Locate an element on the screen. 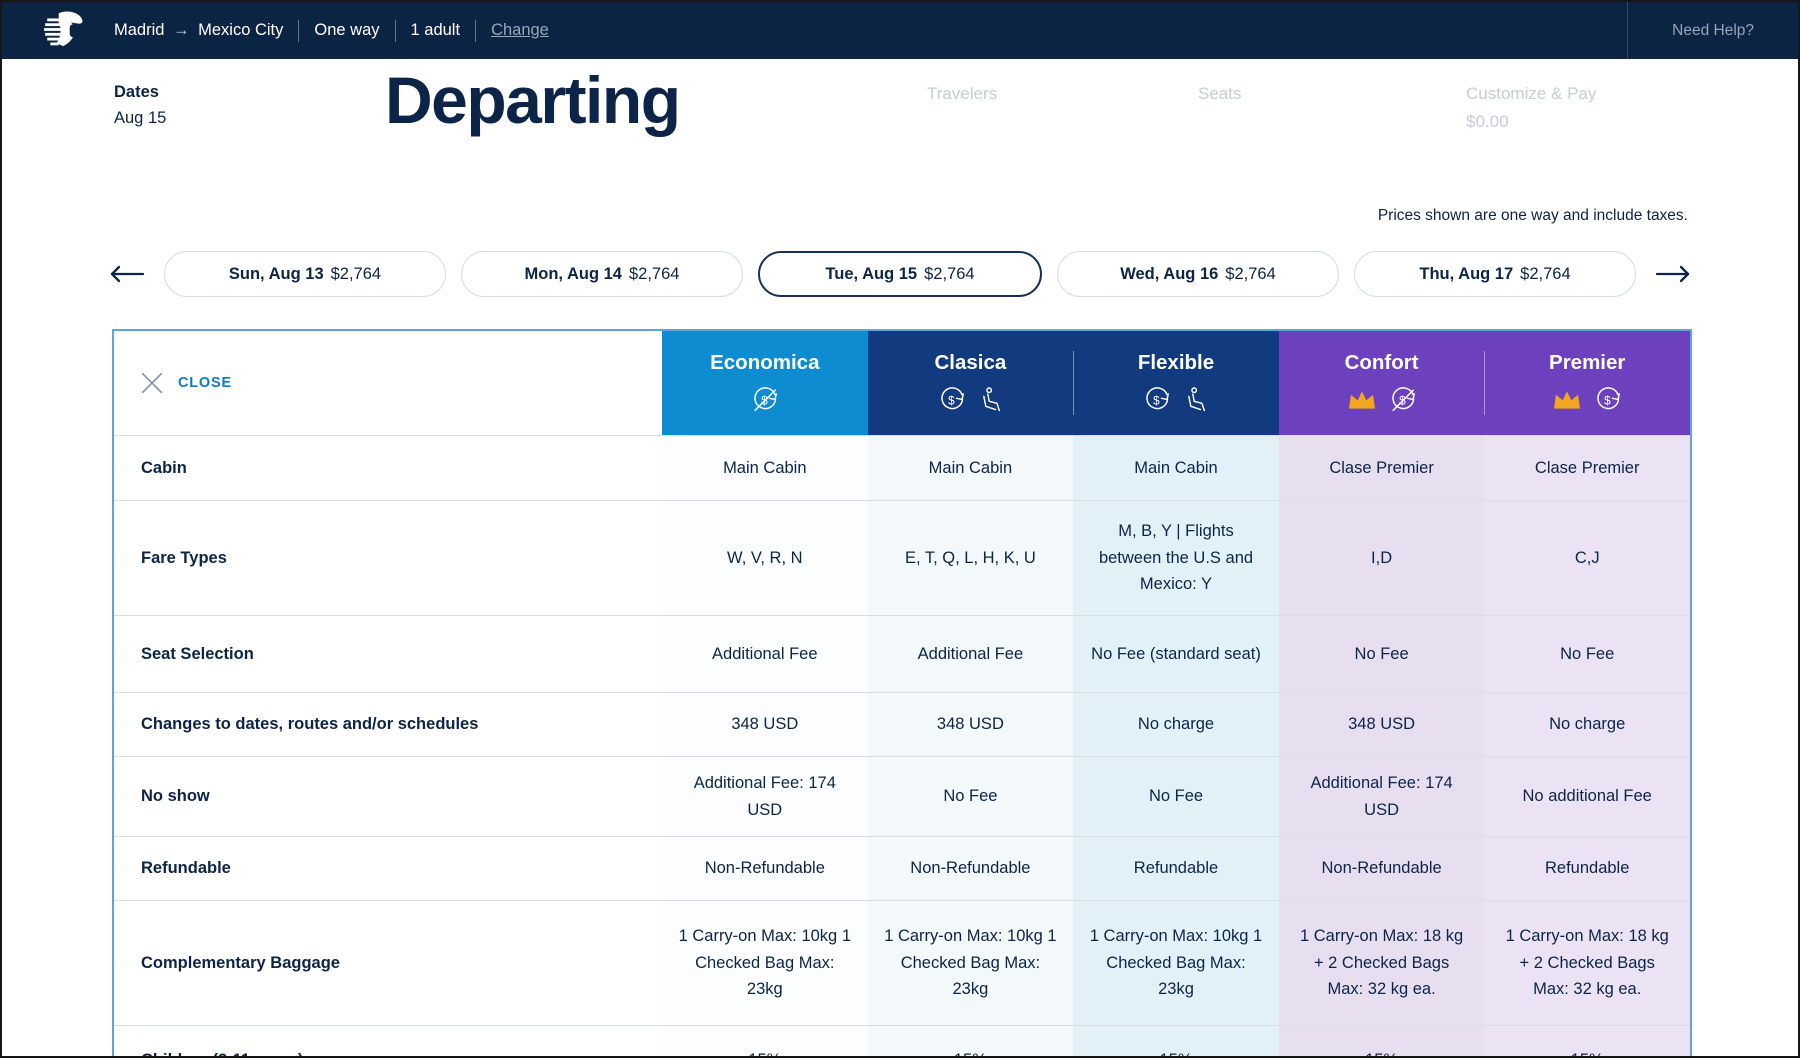 The width and height of the screenshot is (1800, 1058). close-button: CLOSE is located at coordinates (388, 383).